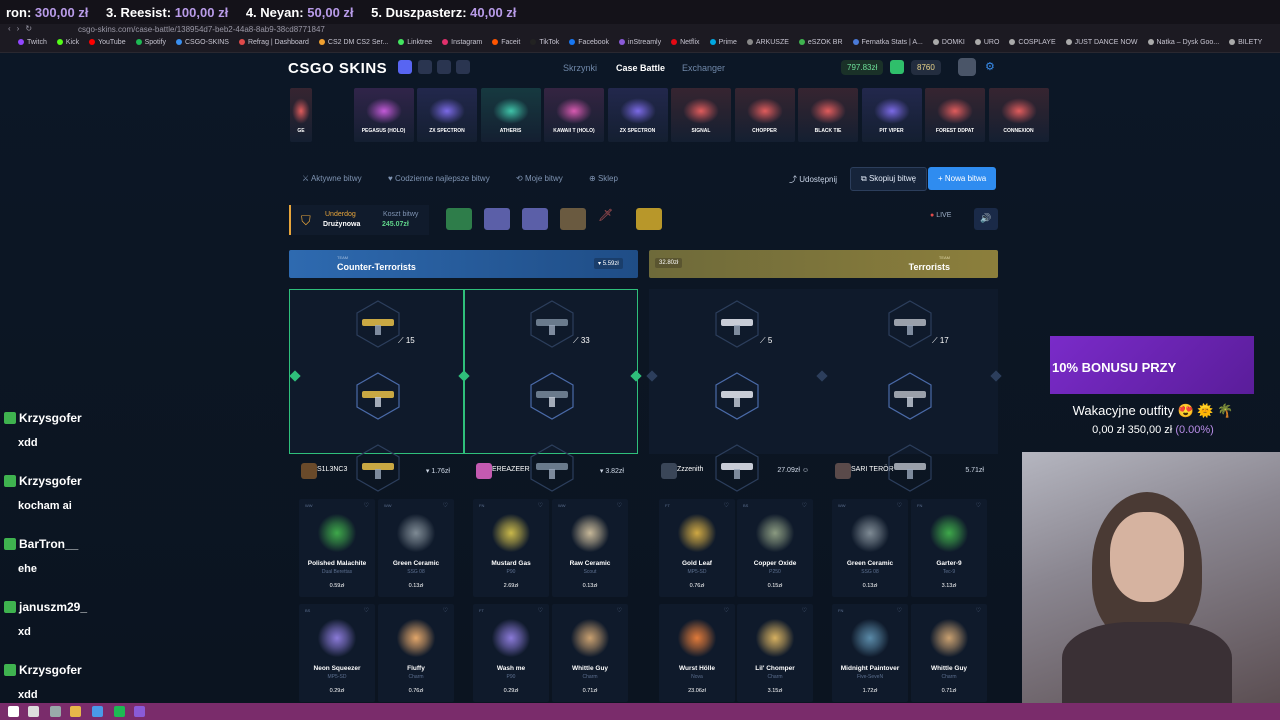  Describe the element at coordinates (1018, 115) in the screenshot. I see `feed-item: CONNEXION` at that location.